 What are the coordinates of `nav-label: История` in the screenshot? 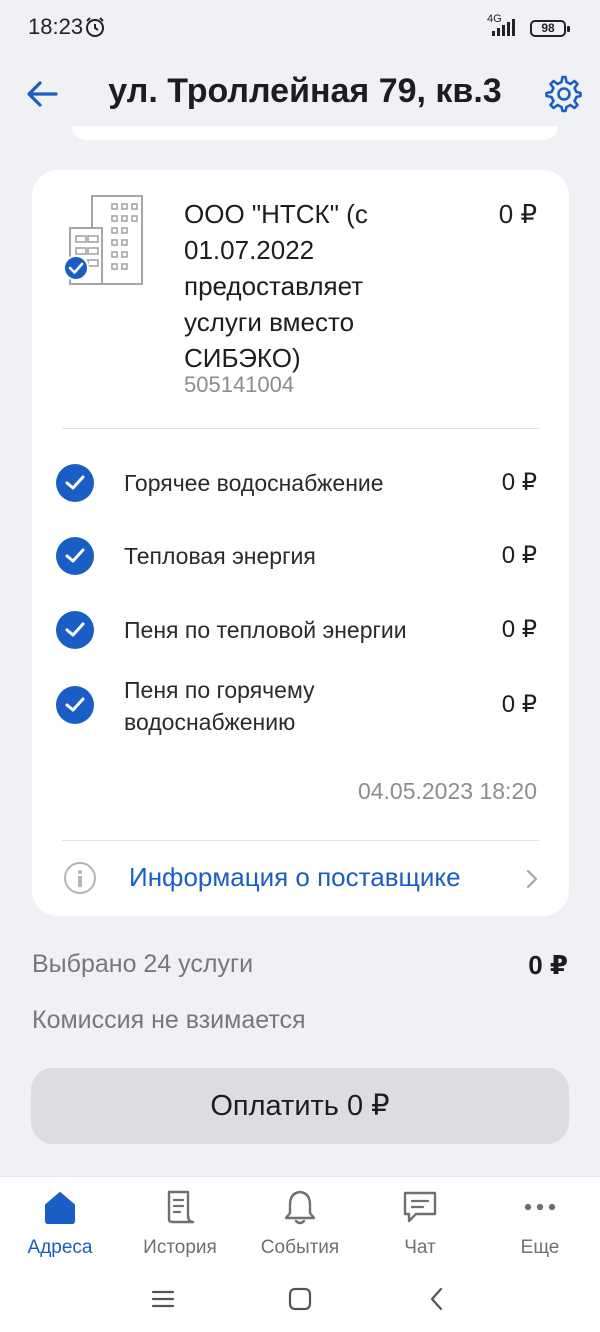 It's located at (180, 1247).